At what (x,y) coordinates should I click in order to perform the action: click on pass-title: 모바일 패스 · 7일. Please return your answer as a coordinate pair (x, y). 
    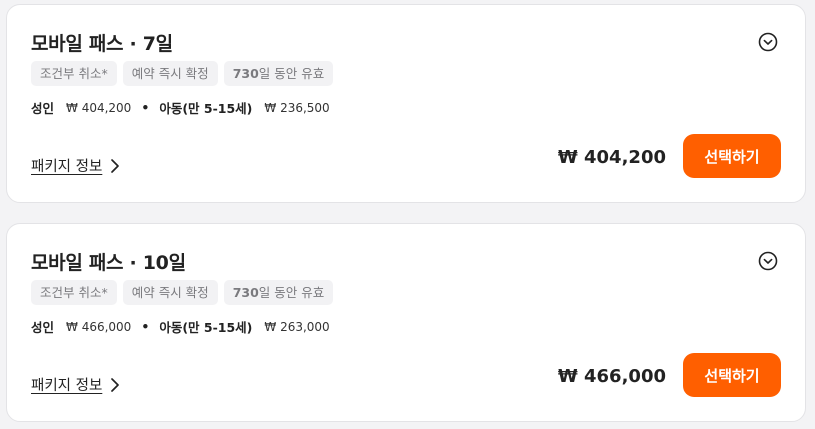
    Looking at the image, I should click on (102, 44).